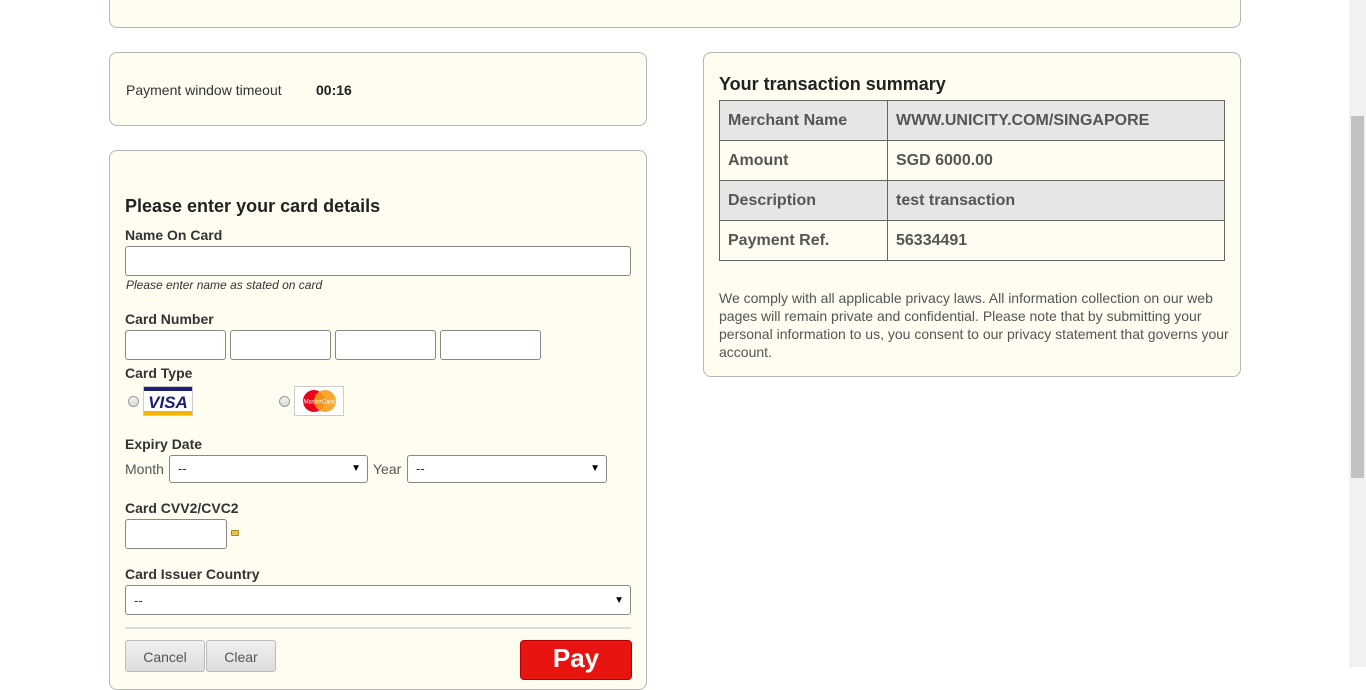  I want to click on issuer-country-value: --, so click(138, 600).